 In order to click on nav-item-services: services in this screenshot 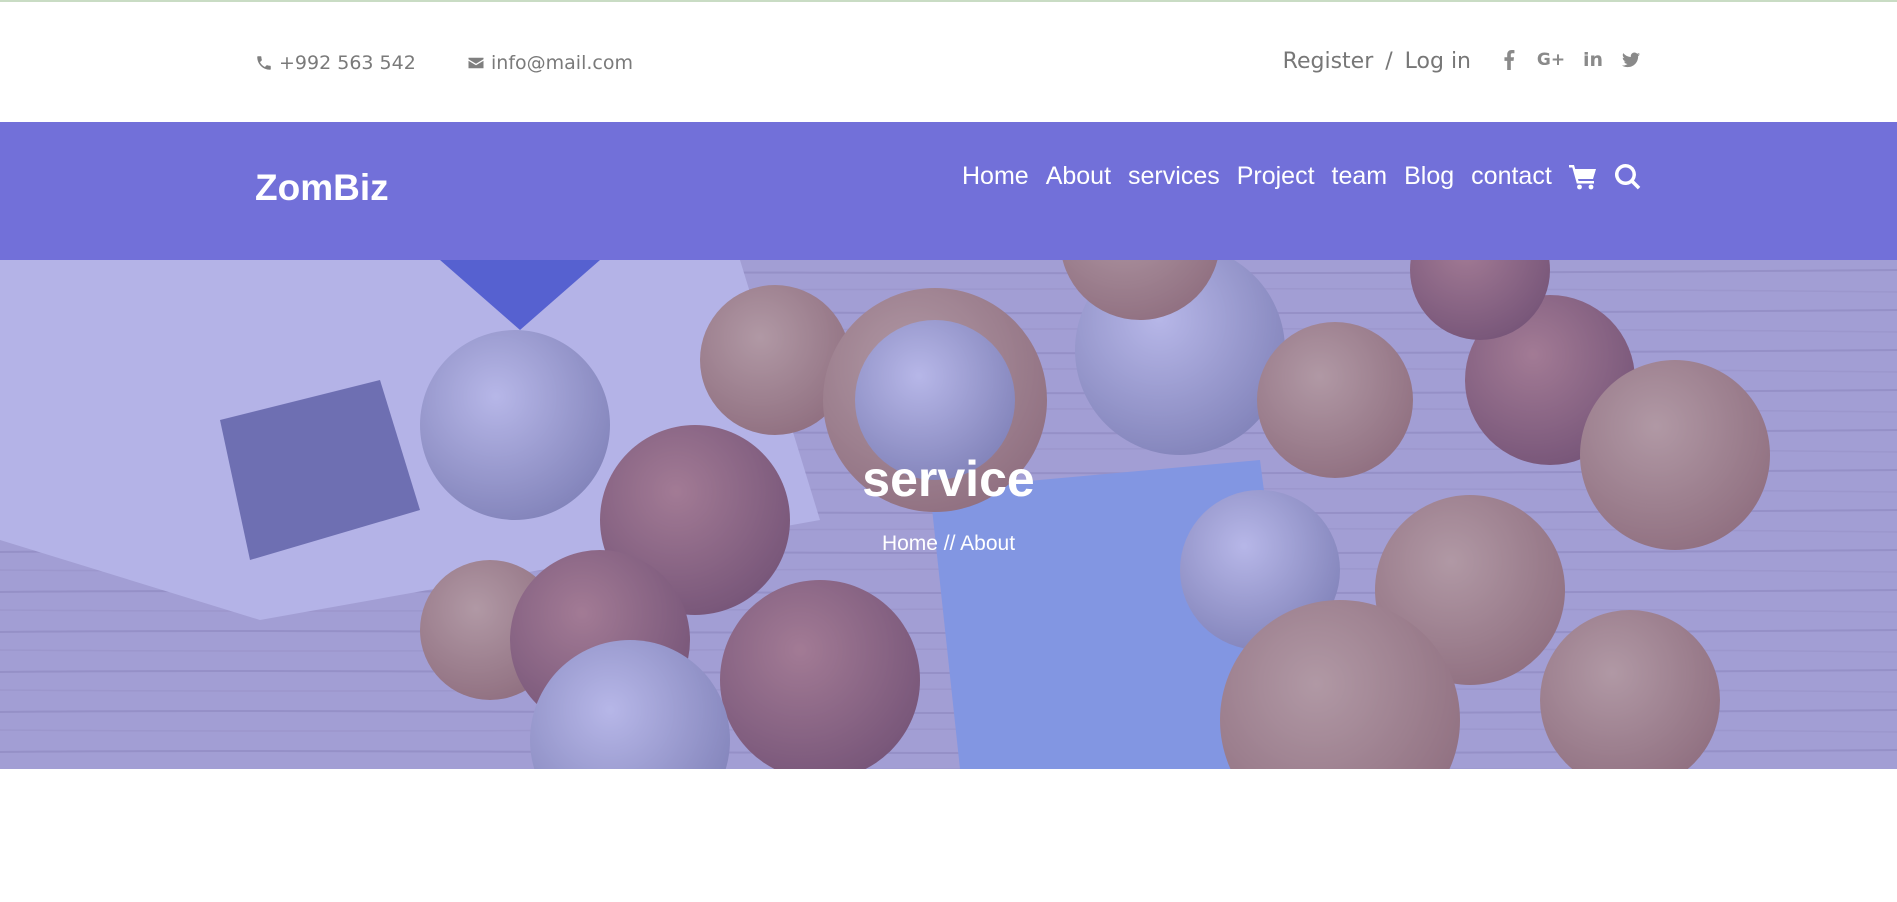, I will do `click(1174, 176)`.